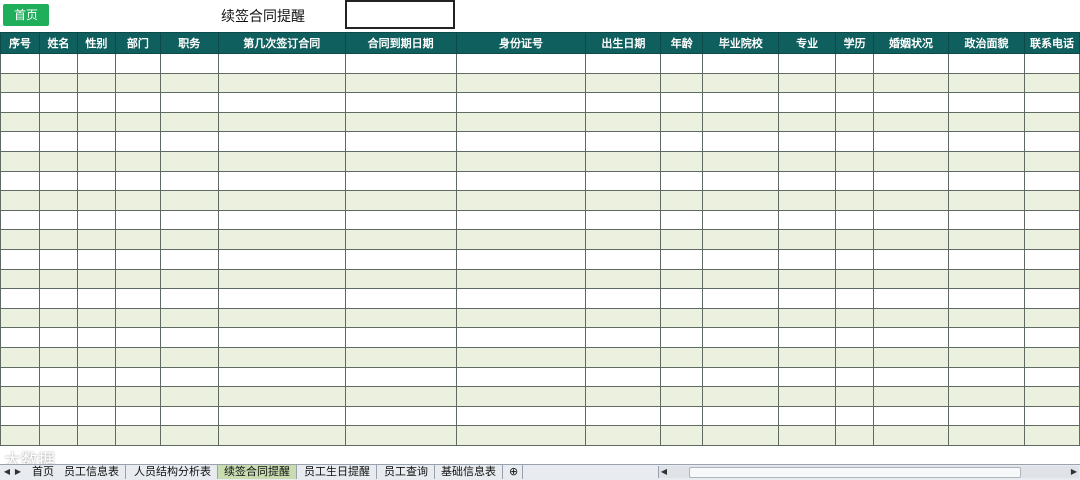 This screenshot has height=480, width=1080. Describe the element at coordinates (868, 472) in the screenshot. I see `horizontal-scrollbar: ◀ ▶` at that location.